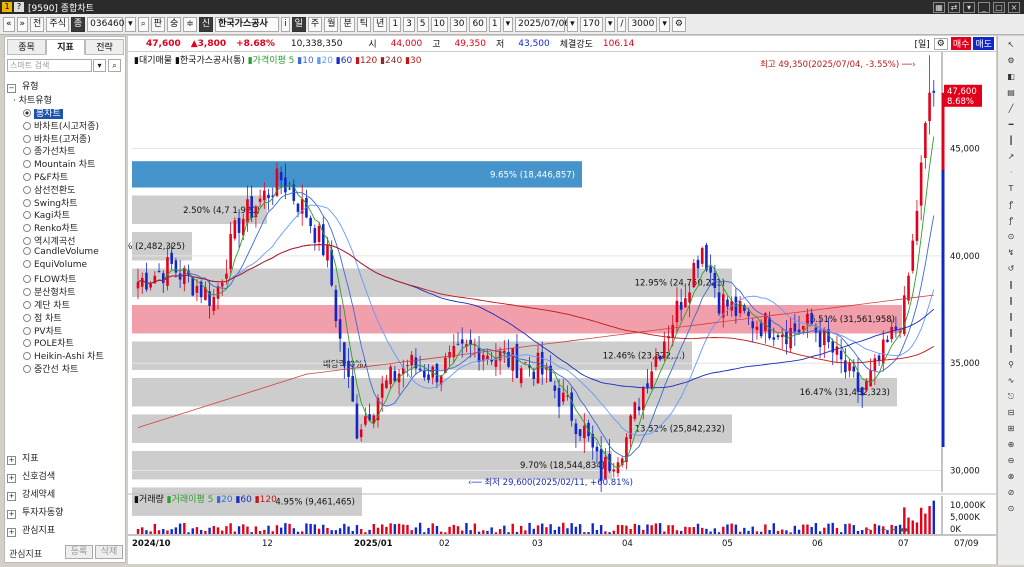 This screenshot has height=567, width=1024. I want to click on chart-type-item: 종가선차트, so click(49, 150).